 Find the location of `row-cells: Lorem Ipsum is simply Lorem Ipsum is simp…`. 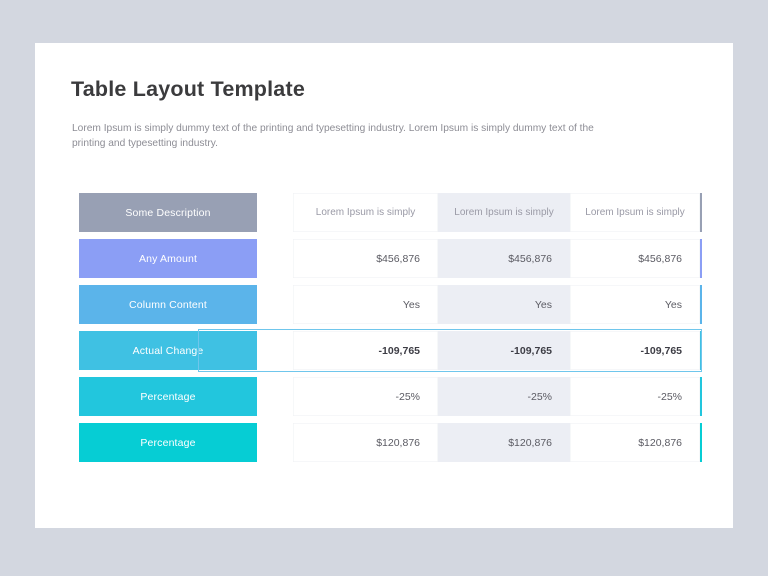

row-cells: Lorem Ipsum is simply Lorem Ipsum is simp… is located at coordinates (502, 212).